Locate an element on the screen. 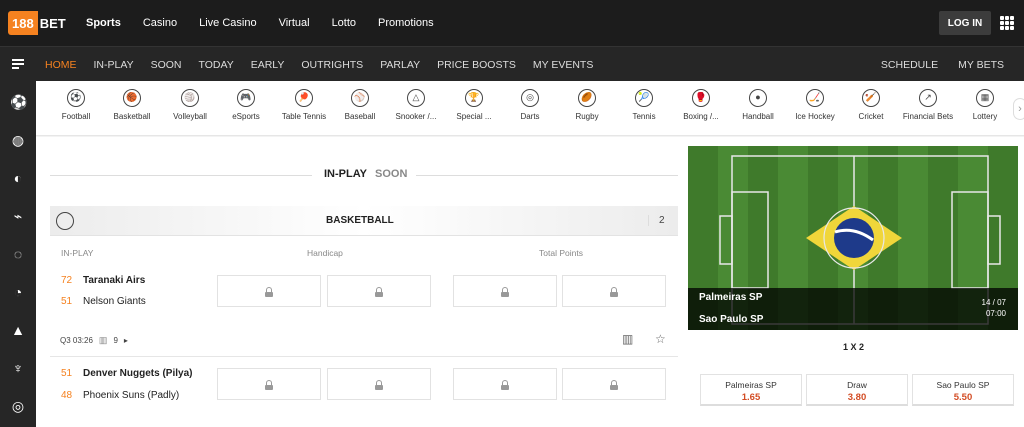 This screenshot has width=1024, height=427. sport-cricket: 🏏 Cricket is located at coordinates (871, 105).